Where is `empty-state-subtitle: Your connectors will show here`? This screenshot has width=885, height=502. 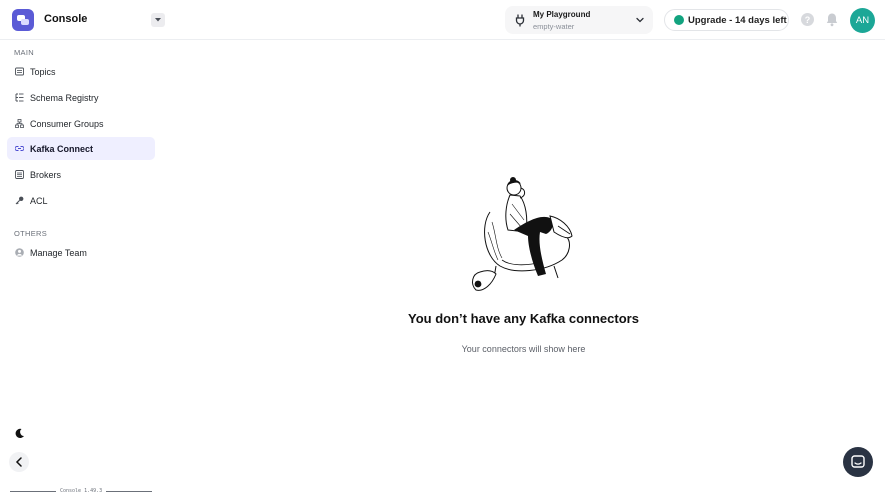
empty-state-subtitle: Your connectors will show here is located at coordinates (523, 349).